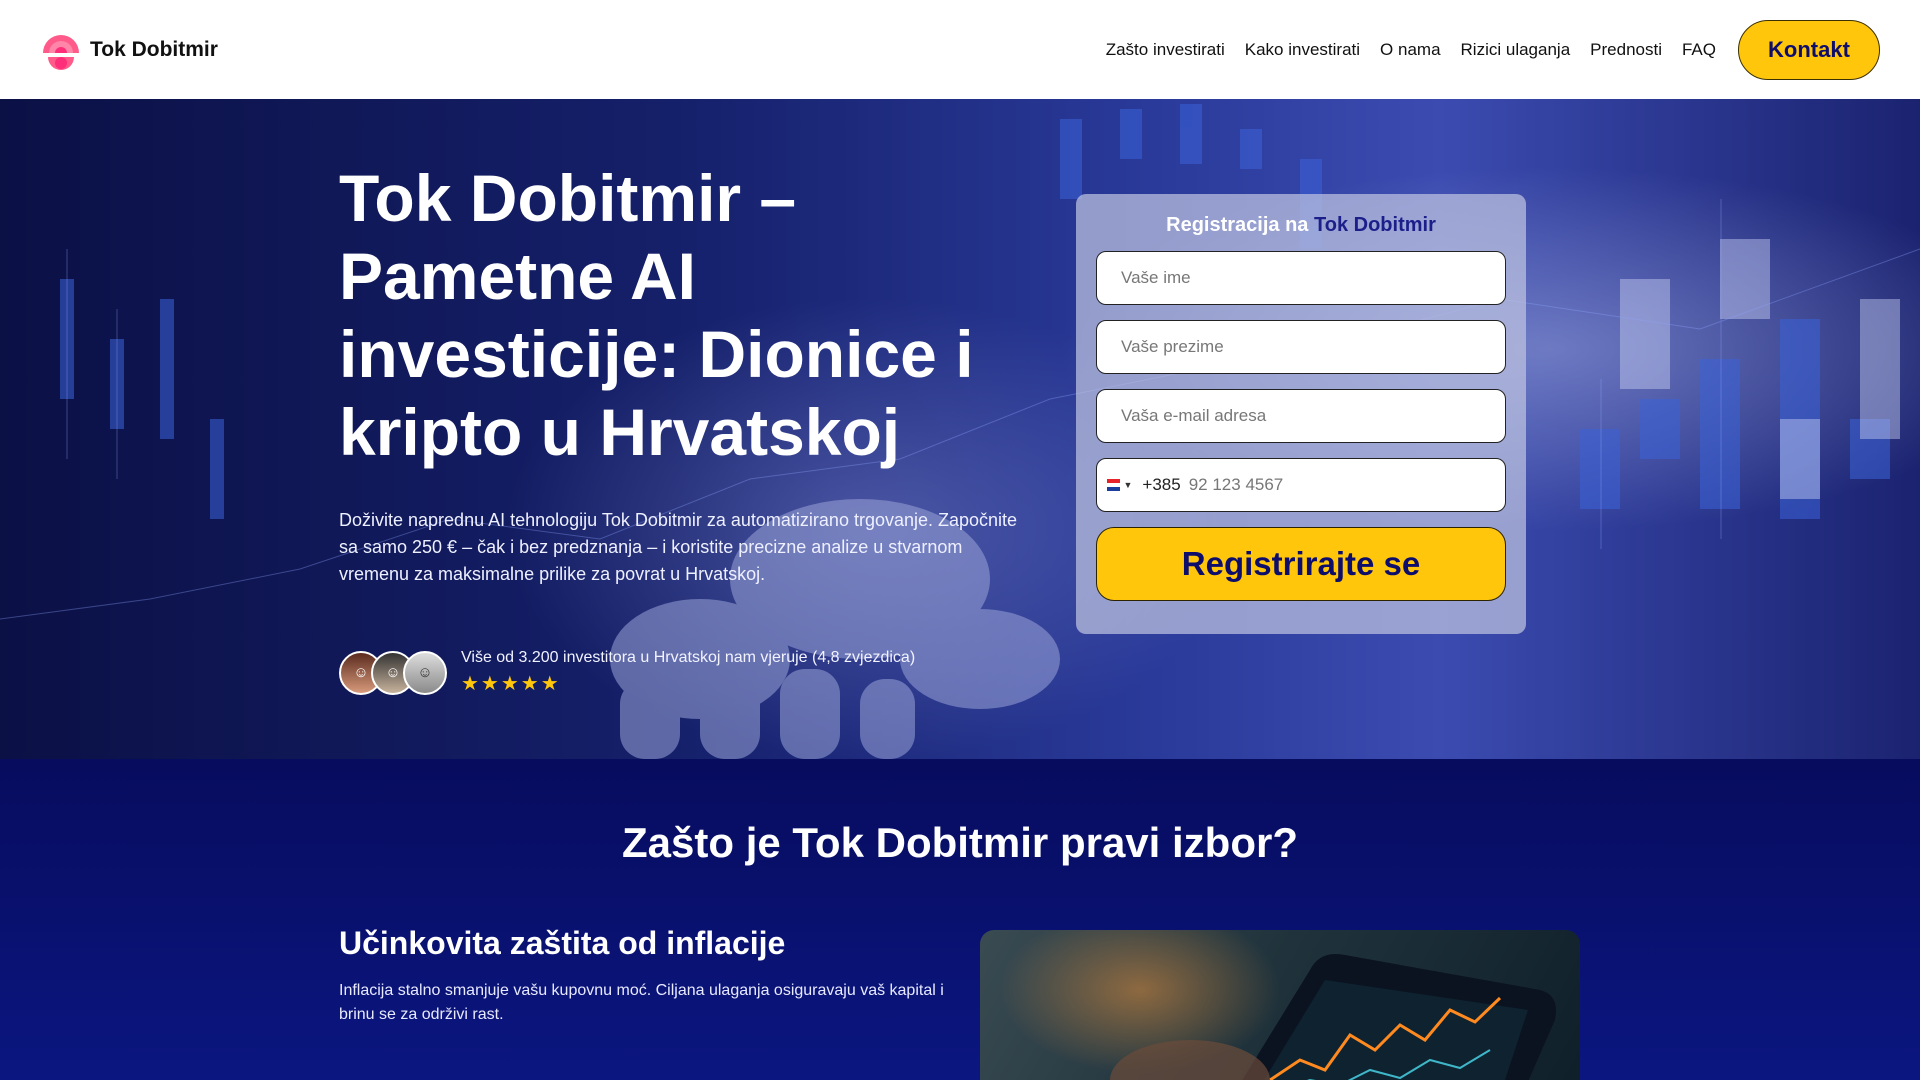 Image resolution: width=1920 pixels, height=1080 pixels. I want to click on last-name-field-wrapper, so click(1301, 347).